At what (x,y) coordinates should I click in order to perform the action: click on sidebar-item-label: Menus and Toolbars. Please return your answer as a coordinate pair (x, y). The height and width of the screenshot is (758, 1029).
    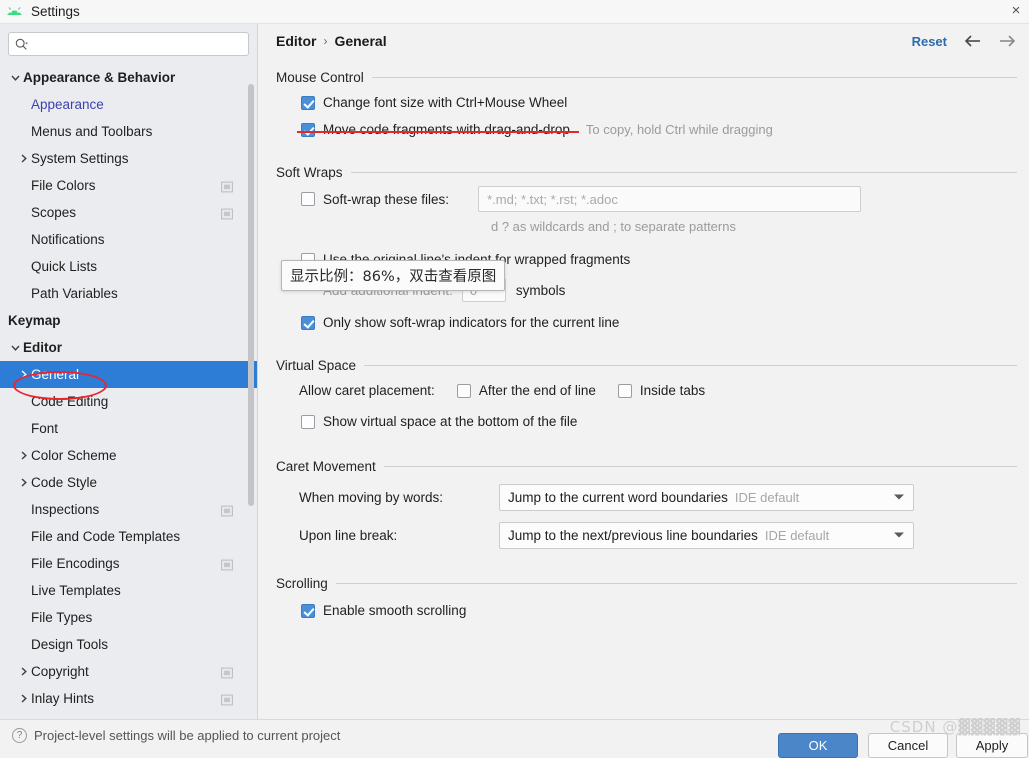
    Looking at the image, I should click on (92, 131).